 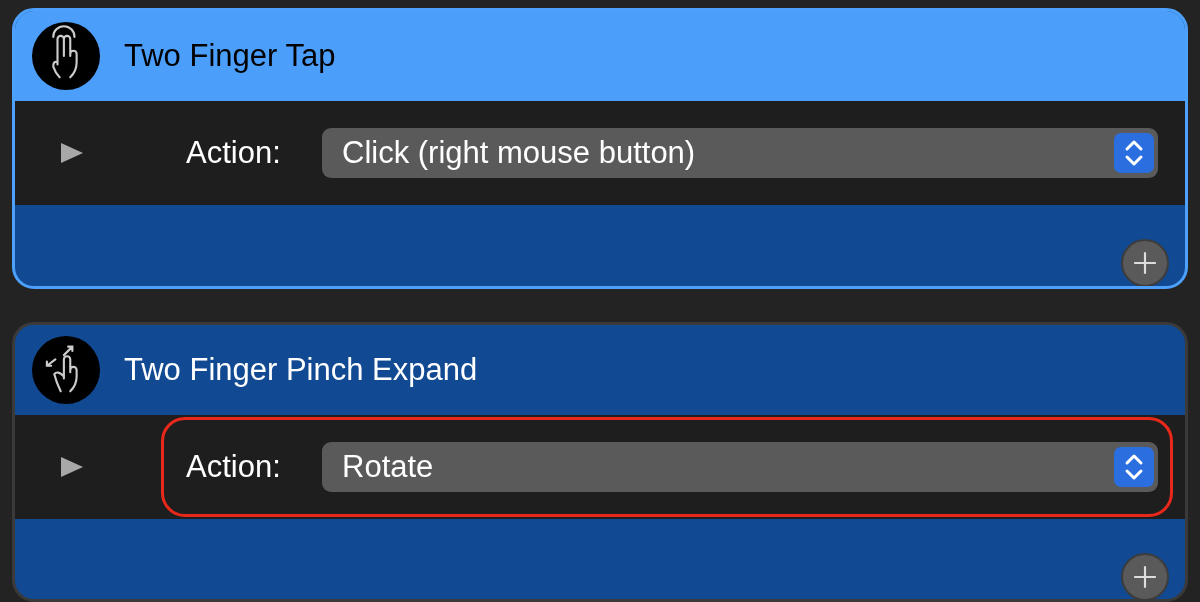 I want to click on action-dropdown: Click (right mouse button), so click(x=740, y=153).